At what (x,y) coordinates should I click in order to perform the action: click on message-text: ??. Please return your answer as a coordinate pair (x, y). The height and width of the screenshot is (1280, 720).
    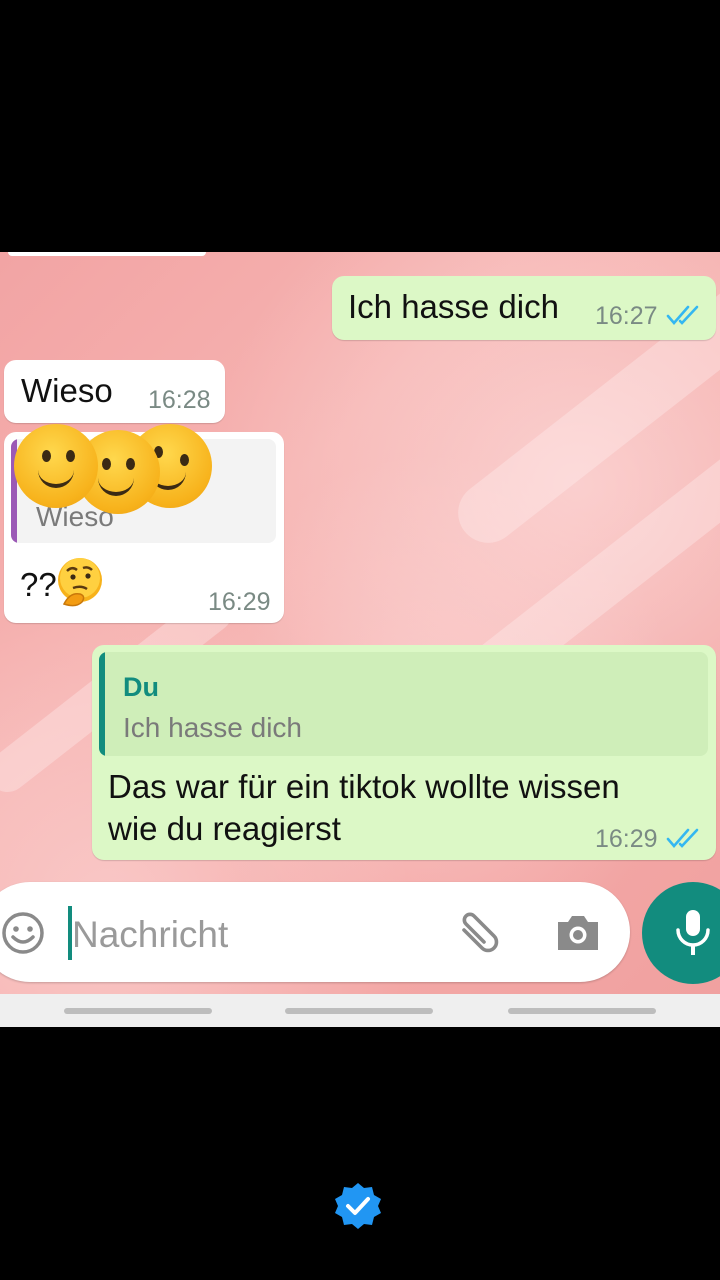
    Looking at the image, I should click on (38, 584).